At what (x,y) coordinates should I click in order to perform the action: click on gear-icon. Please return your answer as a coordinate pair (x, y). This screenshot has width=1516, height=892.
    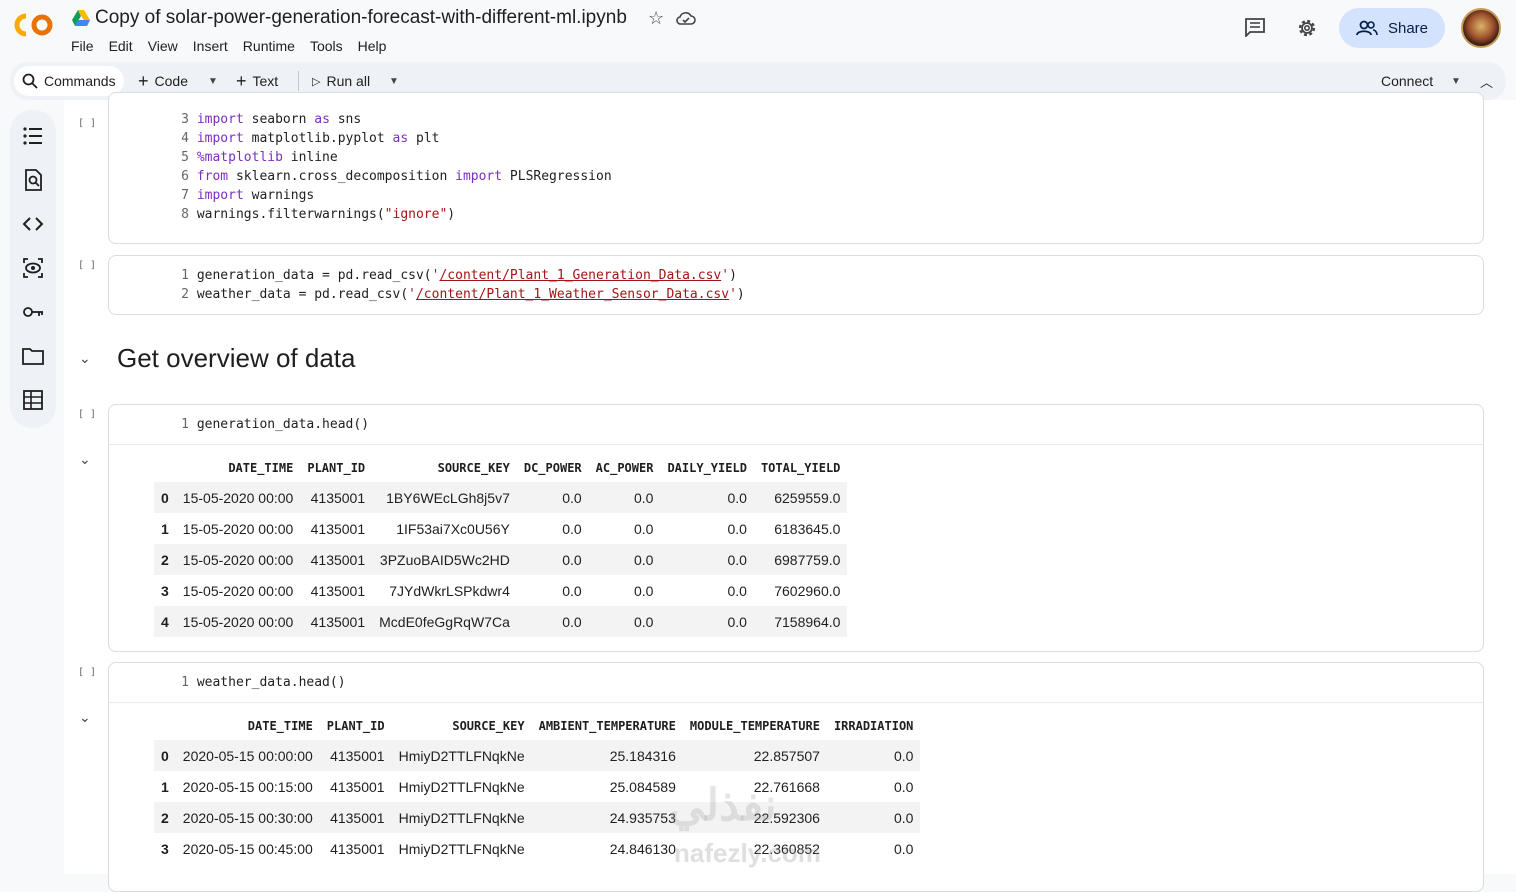
    Looking at the image, I should click on (1307, 28).